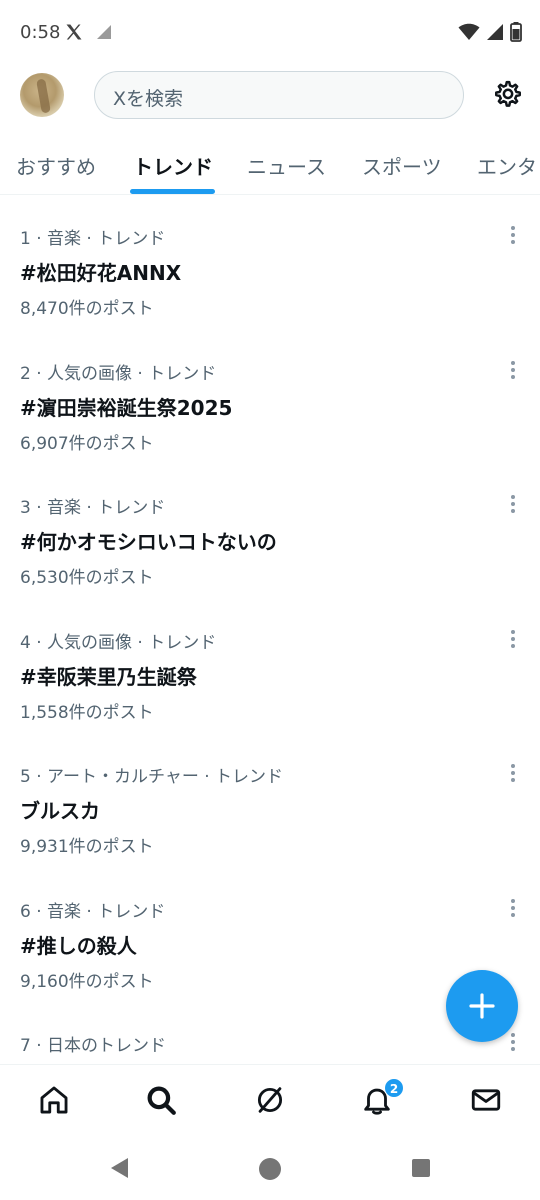 The image size is (540, 1200). I want to click on x-logo-icon, so click(74, 32).